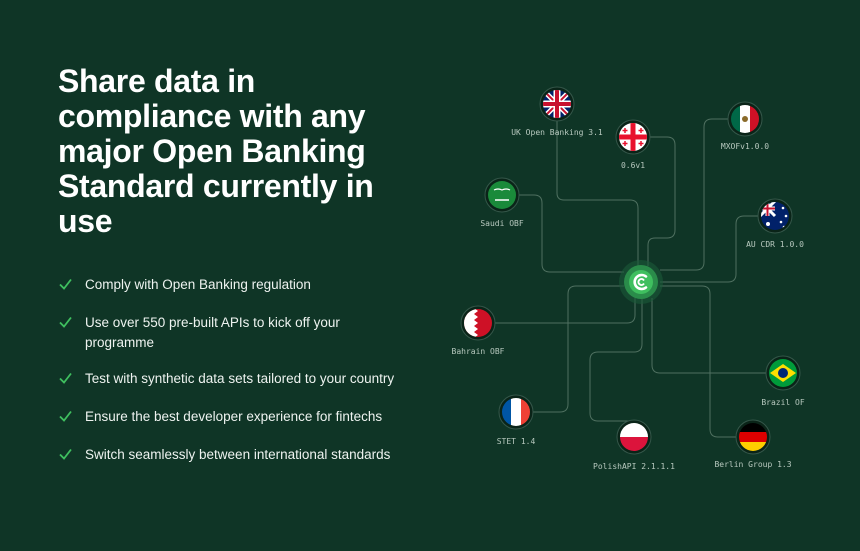 The height and width of the screenshot is (551, 860). Describe the element at coordinates (745, 146) in the screenshot. I see `label-mexico: MXOFv1.0.0` at that location.